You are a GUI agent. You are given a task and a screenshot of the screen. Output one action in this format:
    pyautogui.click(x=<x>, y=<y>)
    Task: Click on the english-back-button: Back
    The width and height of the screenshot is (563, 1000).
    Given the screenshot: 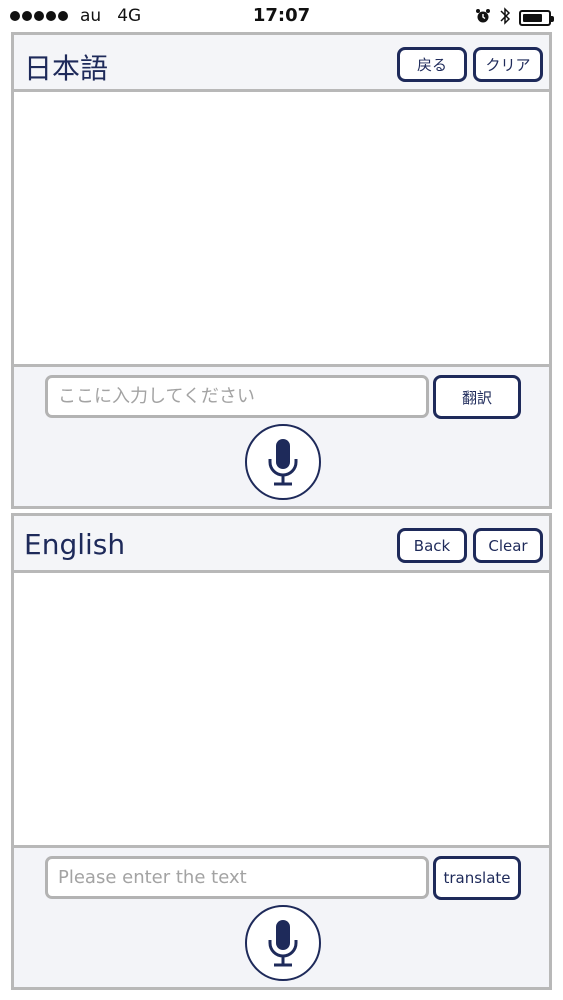 What is the action you would take?
    pyautogui.click(x=432, y=545)
    